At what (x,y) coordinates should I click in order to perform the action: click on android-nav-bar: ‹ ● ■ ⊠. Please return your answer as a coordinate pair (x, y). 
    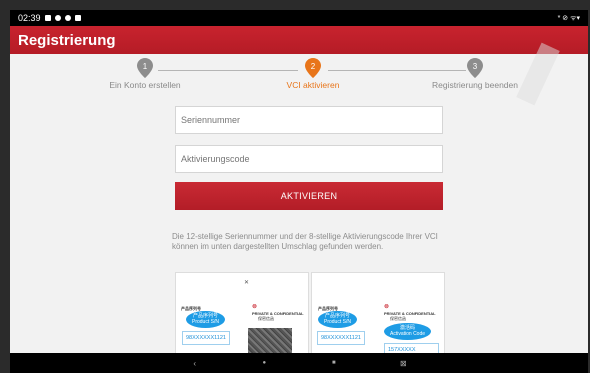
    Looking at the image, I should click on (299, 363).